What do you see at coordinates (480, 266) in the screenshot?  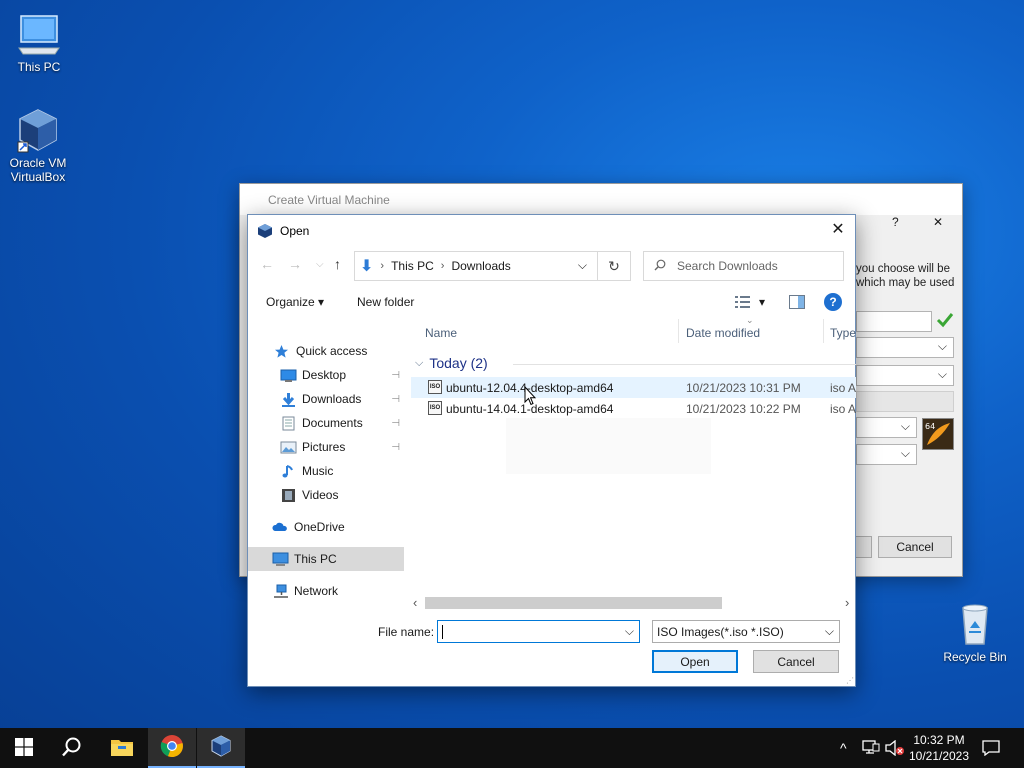 I see `breadcrumb-downloads: Downloads` at bounding box center [480, 266].